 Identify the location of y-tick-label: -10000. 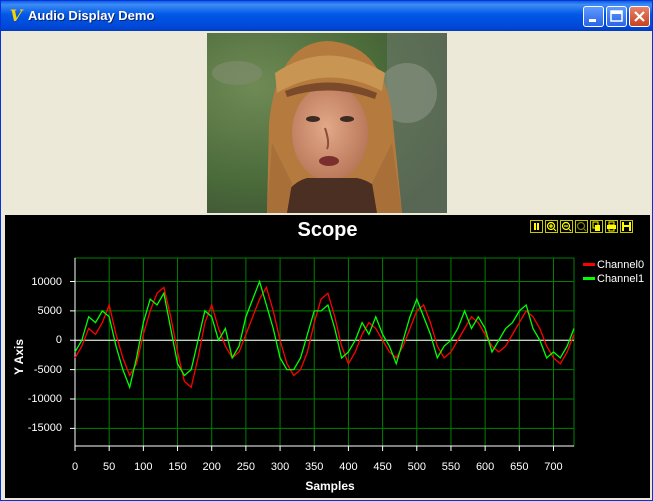
(44, 399).